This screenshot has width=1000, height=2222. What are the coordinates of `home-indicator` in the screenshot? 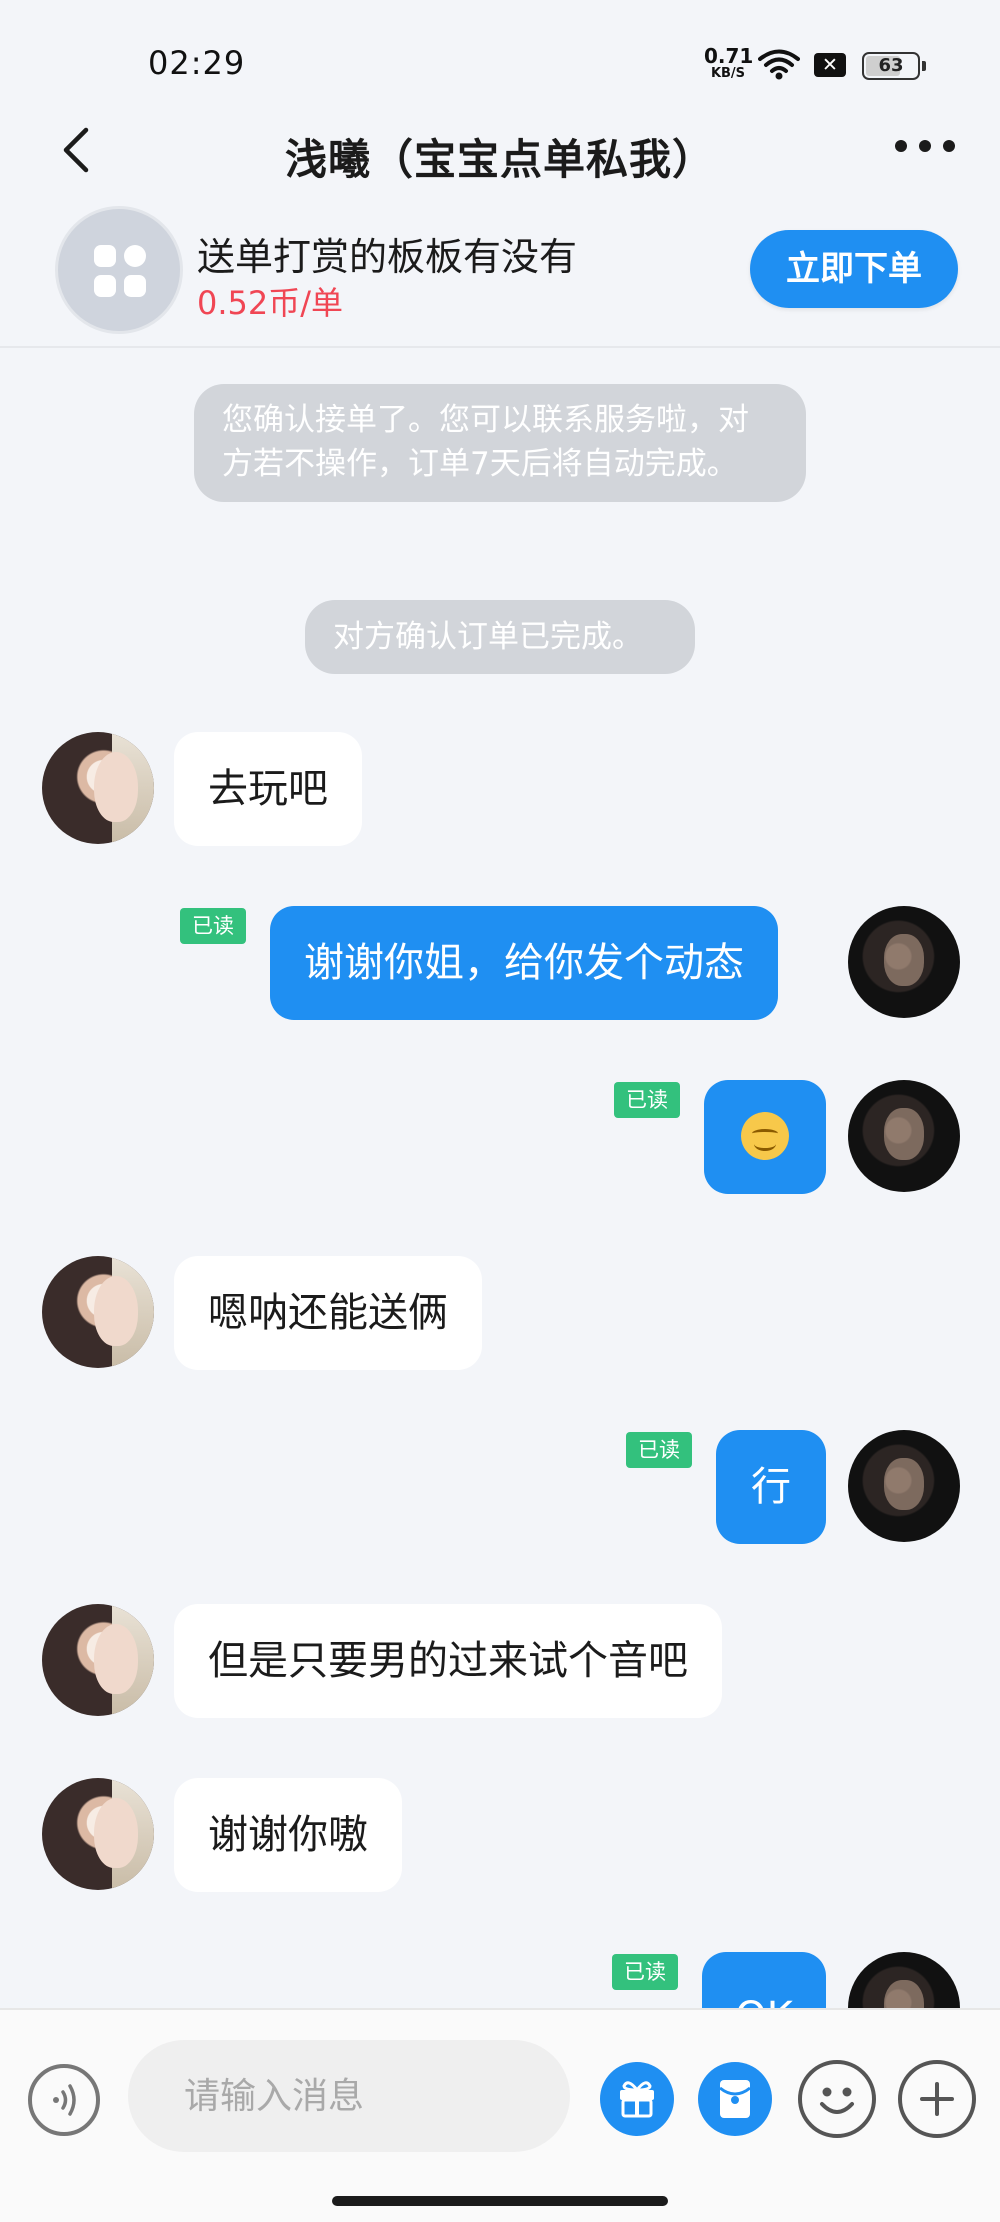 It's located at (500, 2201).